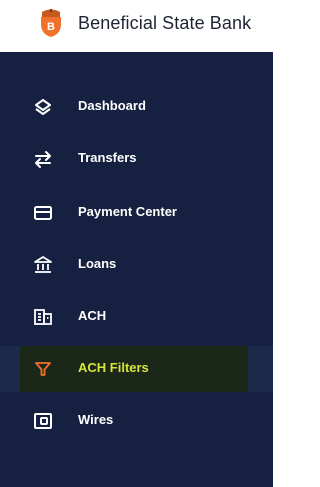 This screenshot has height=487, width=320. What do you see at coordinates (136, 317) in the screenshot?
I see `sidebar-item-ach: ACH` at bounding box center [136, 317].